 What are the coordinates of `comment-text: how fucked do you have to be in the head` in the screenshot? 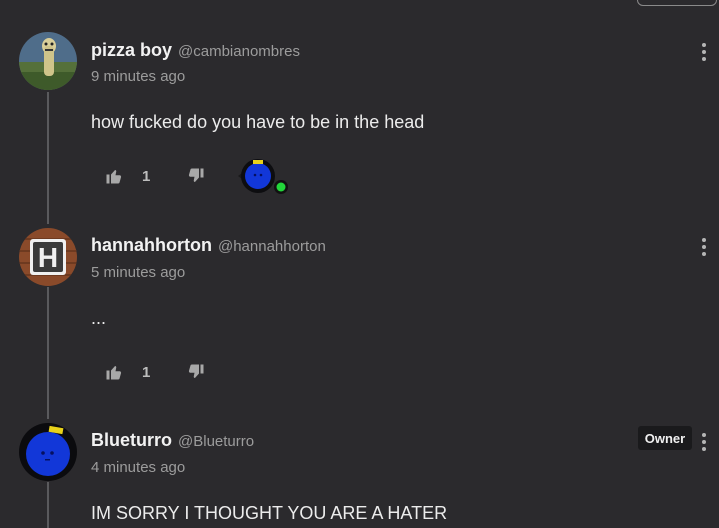 It's located at (258, 122).